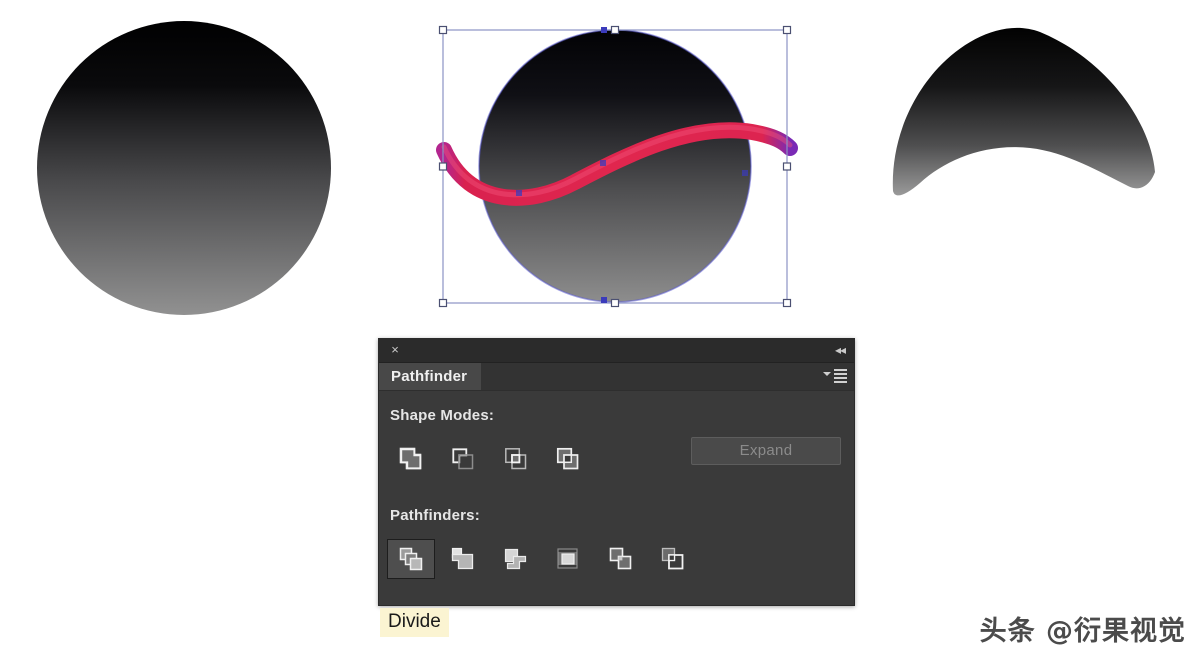  I want to click on hamburger-icon, so click(840, 376).